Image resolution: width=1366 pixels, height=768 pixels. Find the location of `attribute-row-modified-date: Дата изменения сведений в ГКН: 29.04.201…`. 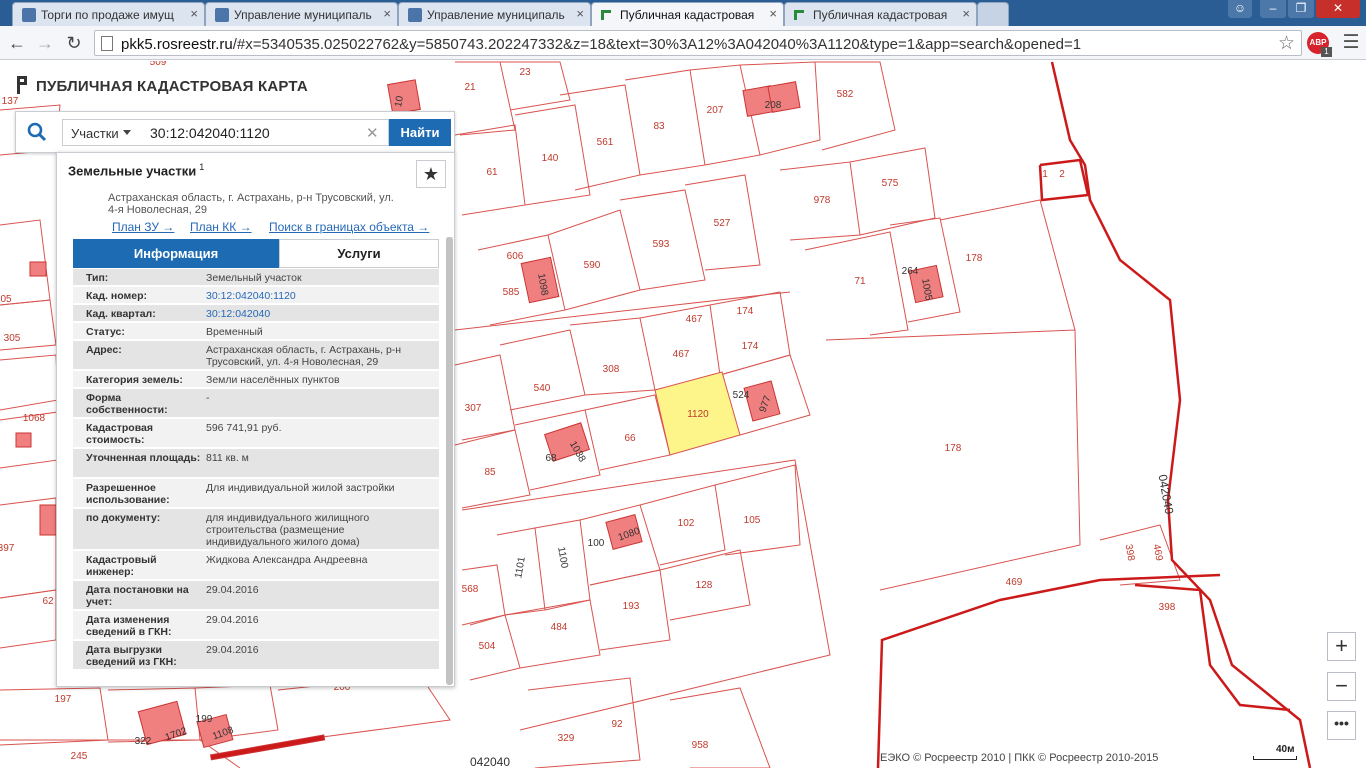

attribute-row-modified-date: Дата изменения сведений в ГКН: 29.04.201… is located at coordinates (256, 626).